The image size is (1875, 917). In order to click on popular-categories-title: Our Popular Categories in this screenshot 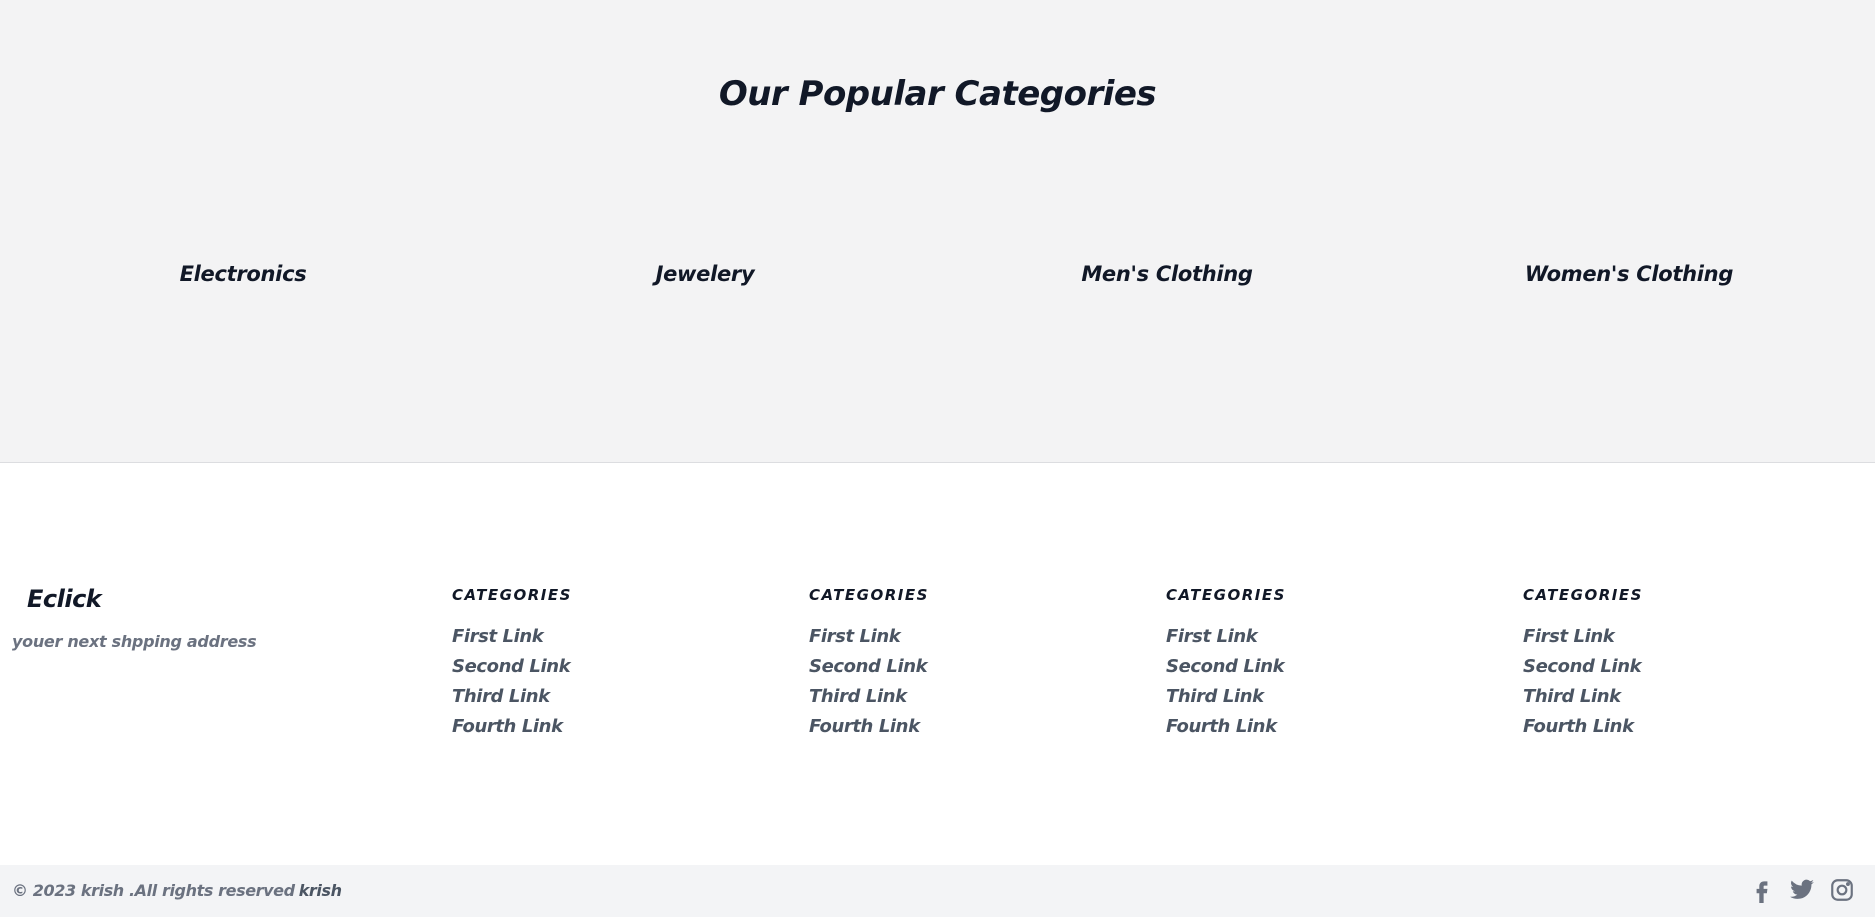, I will do `click(937, 94)`.